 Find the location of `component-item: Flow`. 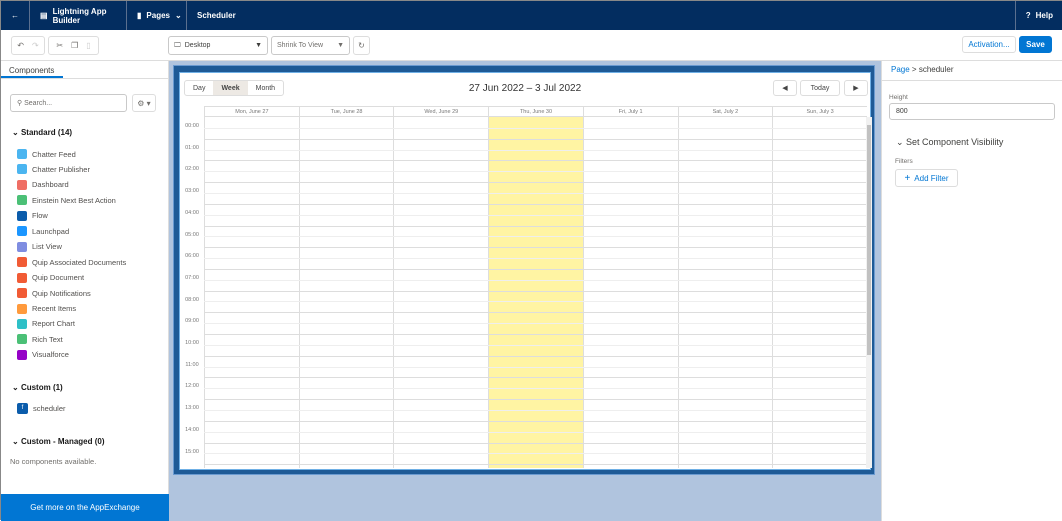

component-item: Flow is located at coordinates (32, 215).